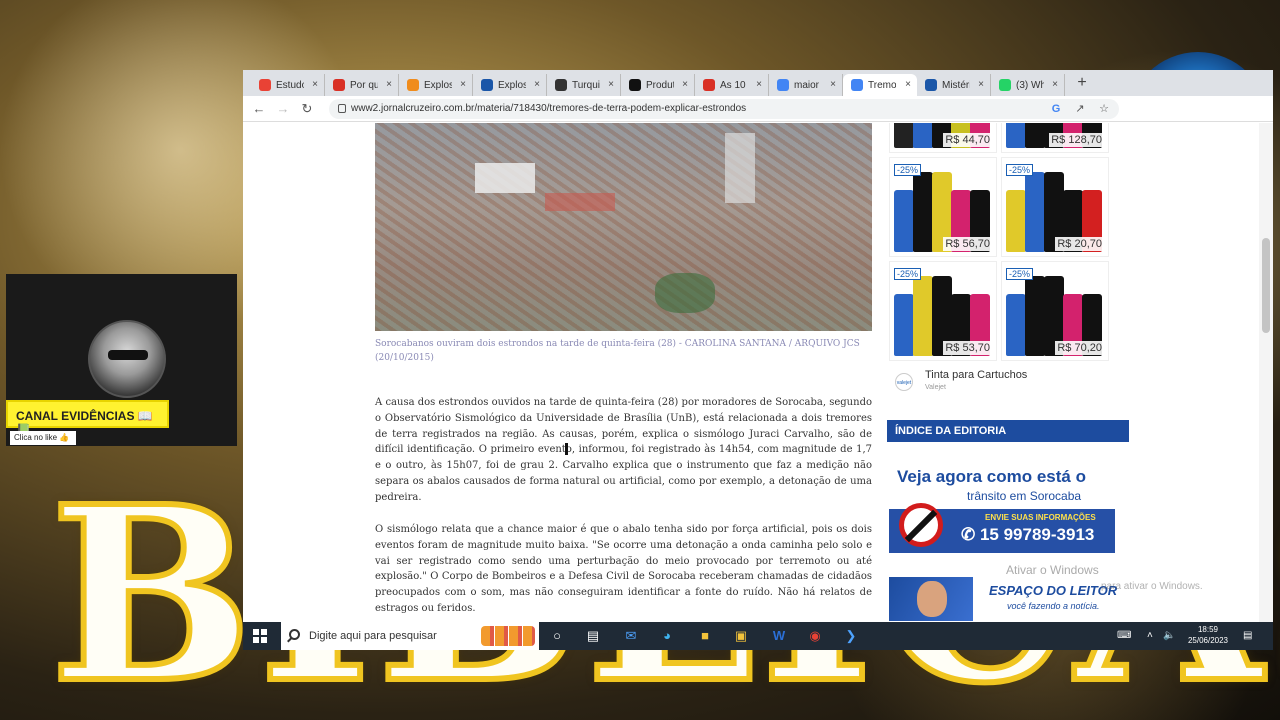  I want to click on notification-icon: ▤, so click(1247, 635).